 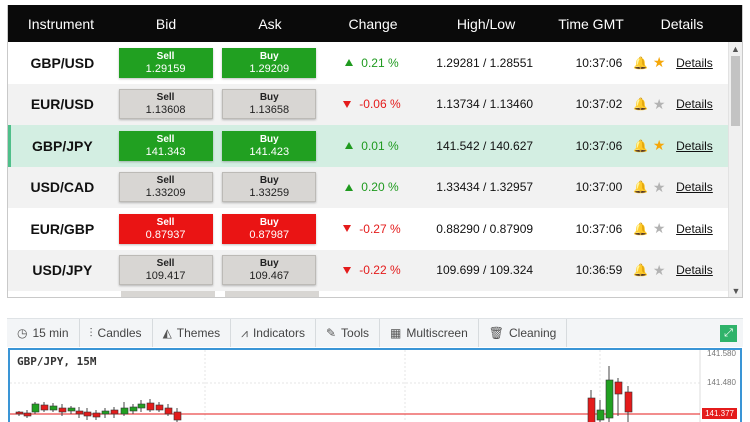 I want to click on ask-price: 1.13658, so click(x=269, y=110).